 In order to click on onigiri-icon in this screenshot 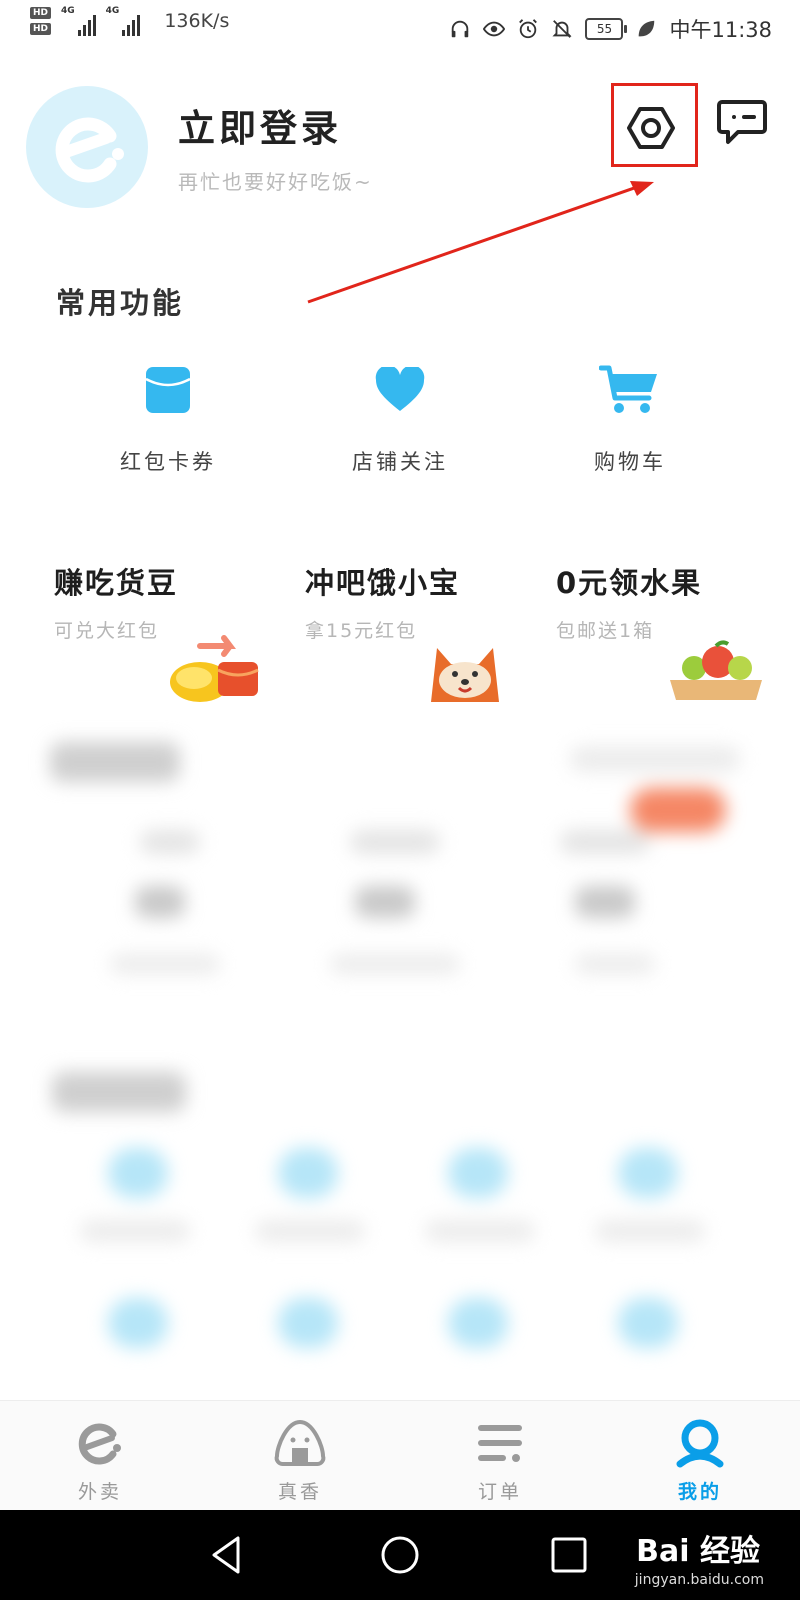, I will do `click(300, 1442)`.